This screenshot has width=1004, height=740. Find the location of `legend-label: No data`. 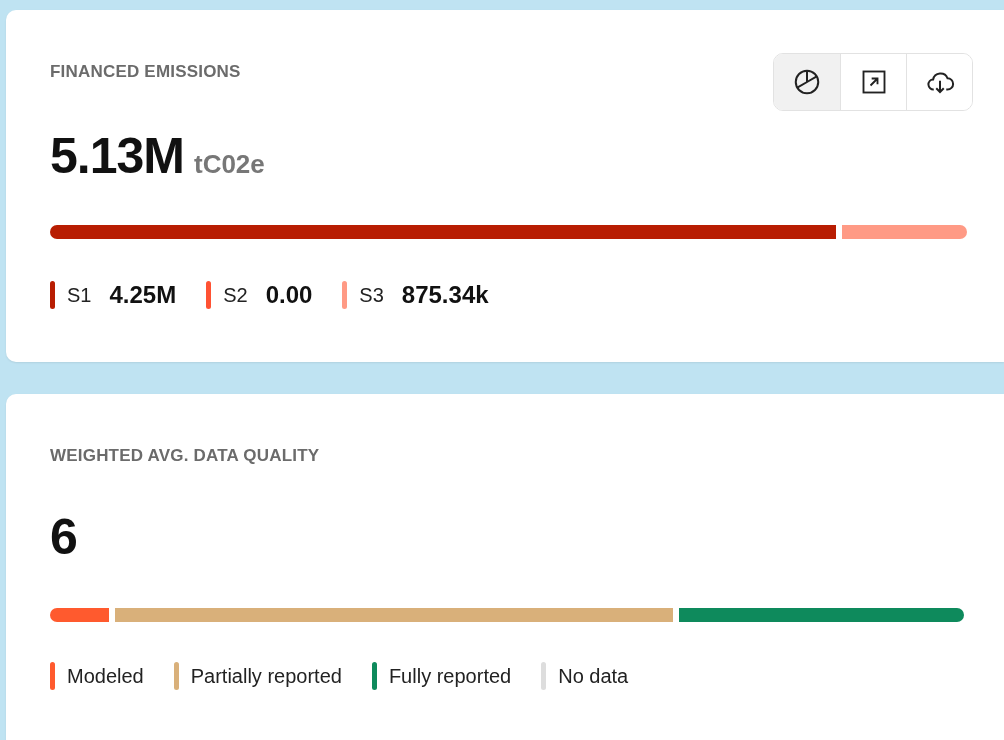

legend-label: No data is located at coordinates (593, 676).